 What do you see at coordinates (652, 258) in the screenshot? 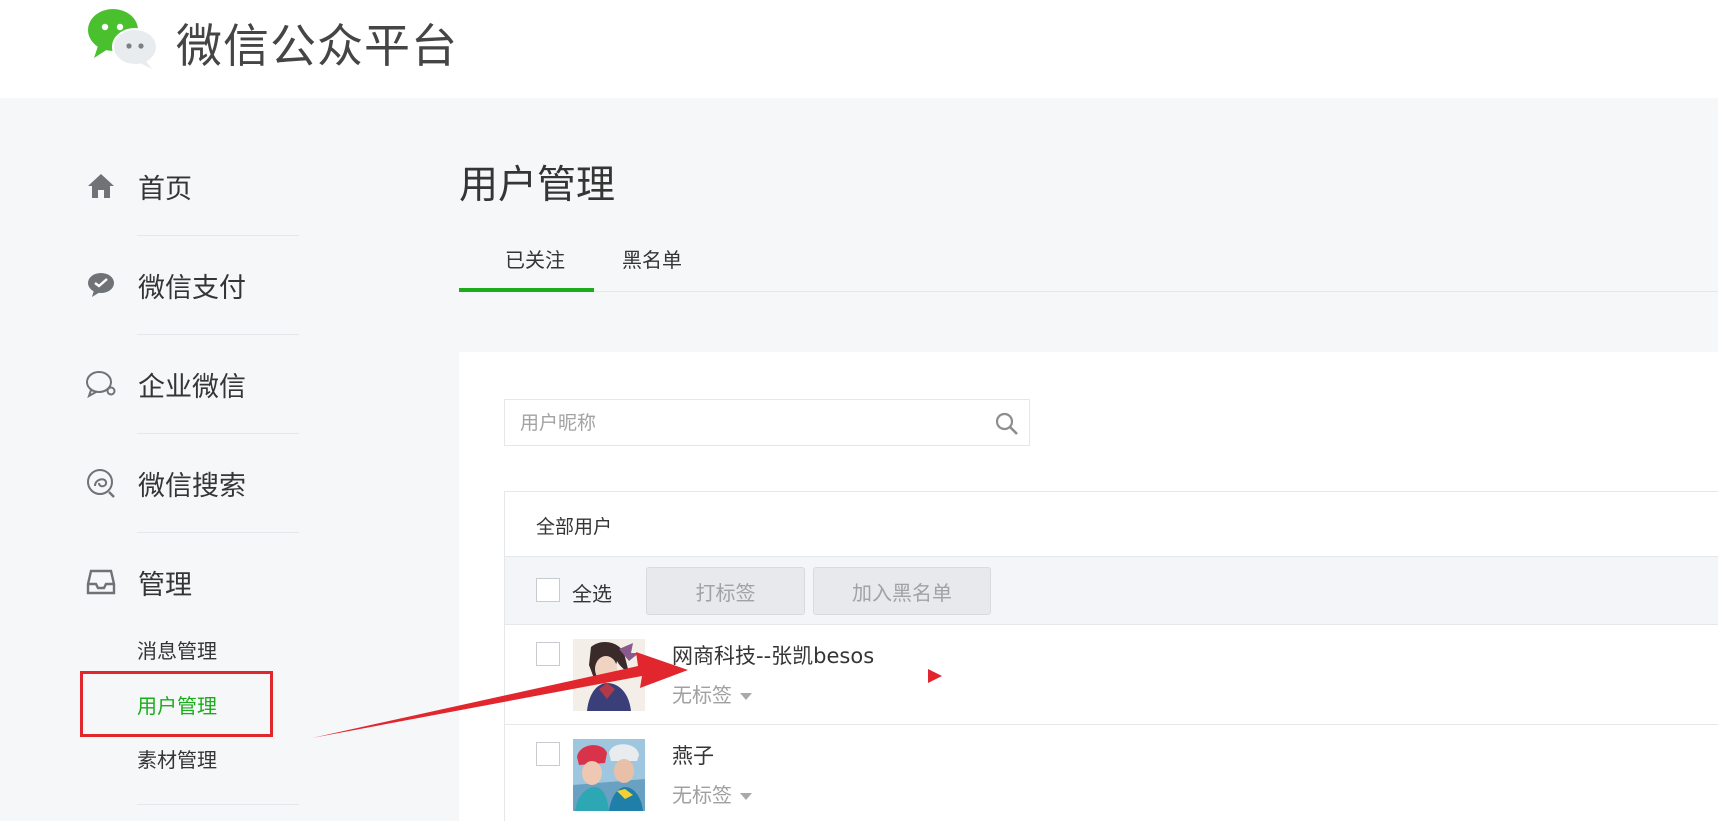
I see `tab-blacklist: 黑名单` at bounding box center [652, 258].